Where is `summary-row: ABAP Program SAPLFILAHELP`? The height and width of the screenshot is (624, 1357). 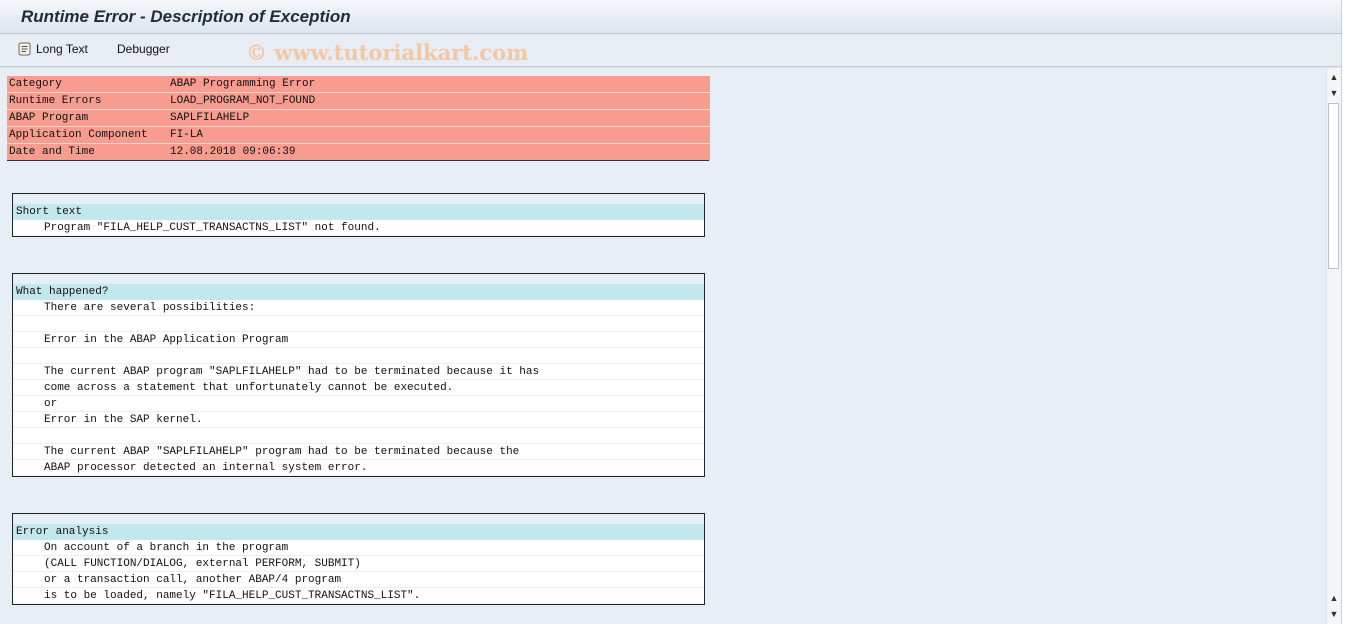
summary-row: ABAP Program SAPLFILAHELP is located at coordinates (358, 118).